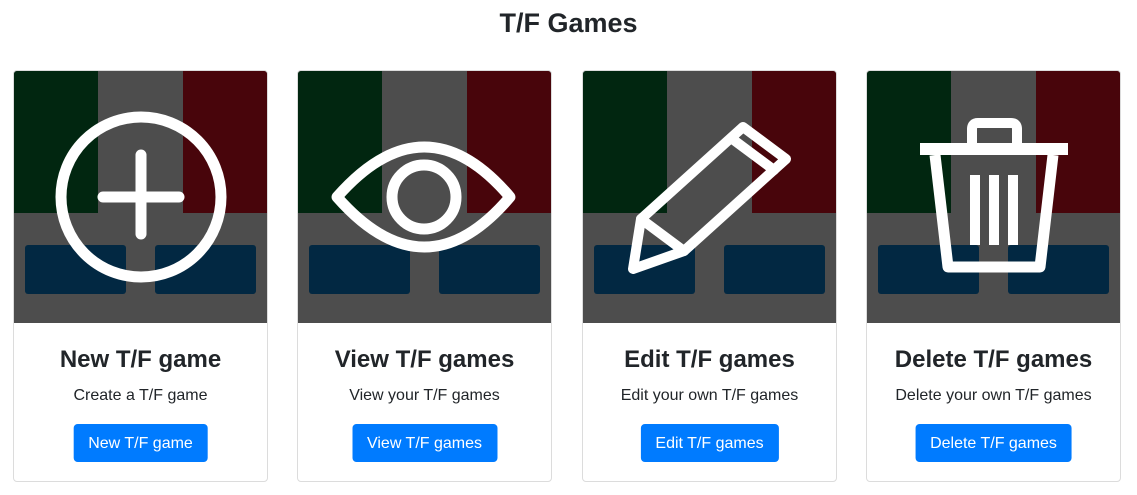 The image size is (1137, 495). Describe the element at coordinates (424, 359) in the screenshot. I see `card-title: View T/F games` at that location.